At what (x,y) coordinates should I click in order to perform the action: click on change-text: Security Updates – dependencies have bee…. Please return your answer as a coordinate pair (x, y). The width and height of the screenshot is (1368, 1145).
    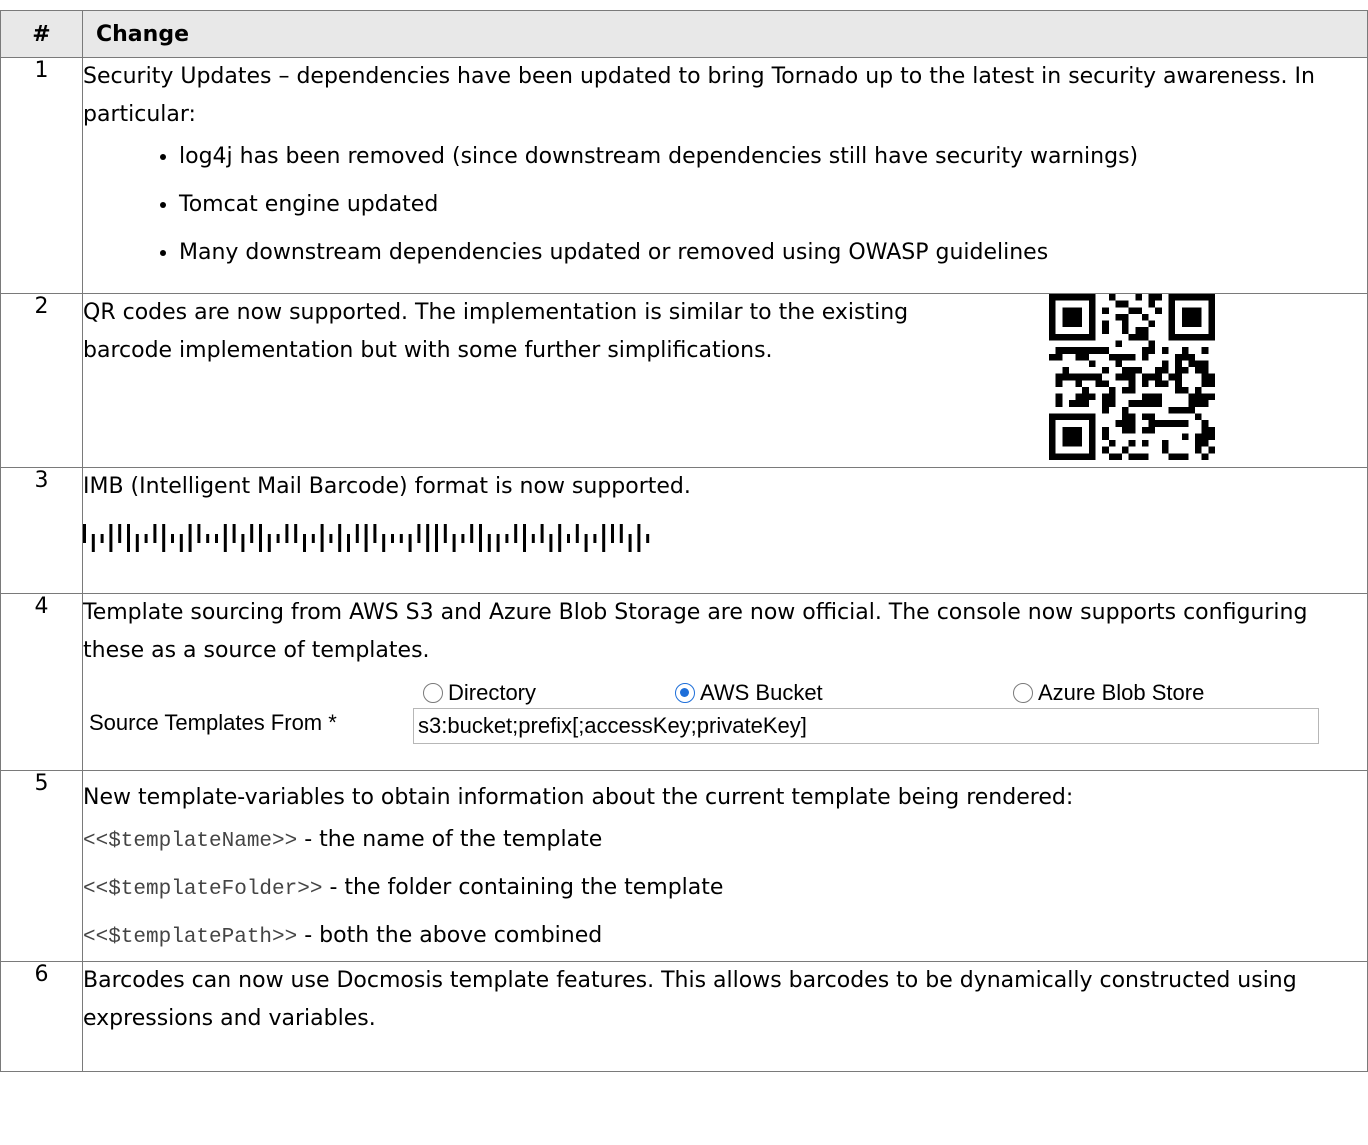
    Looking at the image, I should click on (699, 95).